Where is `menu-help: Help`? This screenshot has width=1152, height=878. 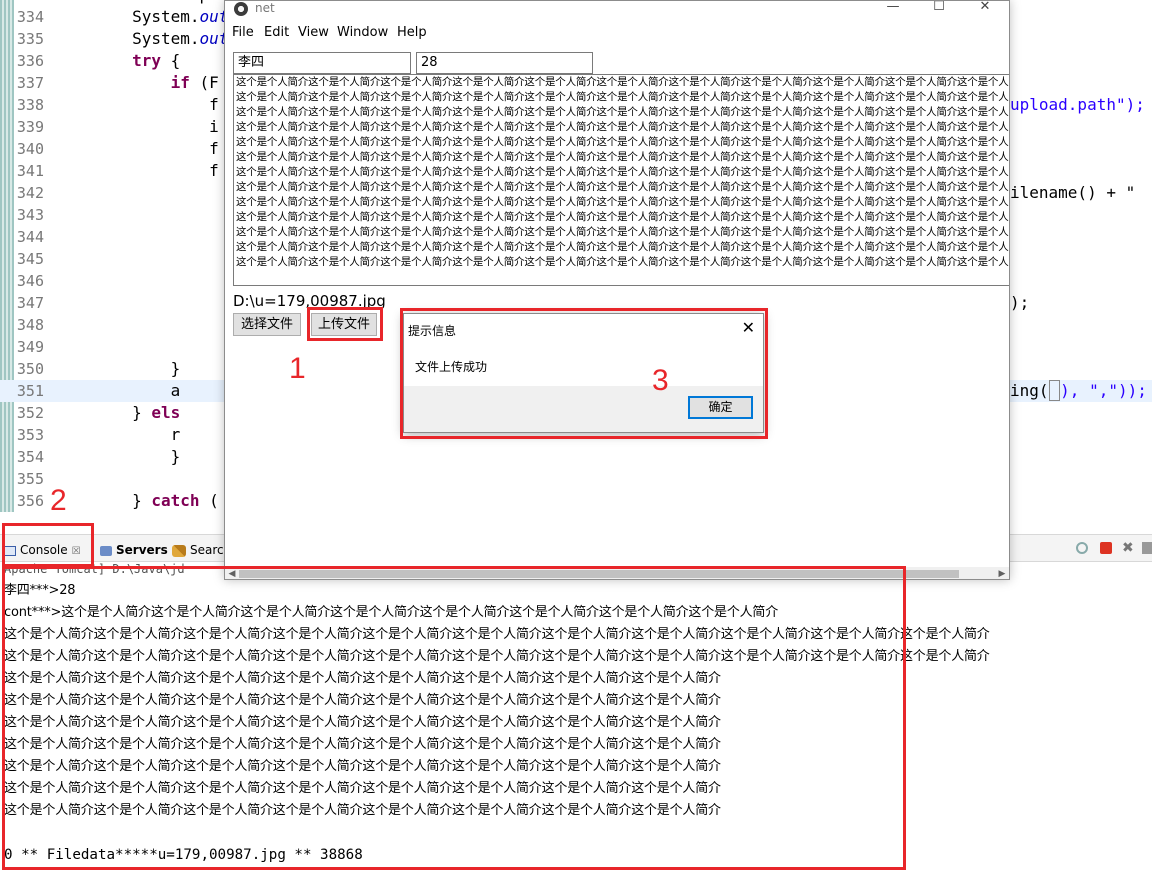
menu-help: Help is located at coordinates (412, 33).